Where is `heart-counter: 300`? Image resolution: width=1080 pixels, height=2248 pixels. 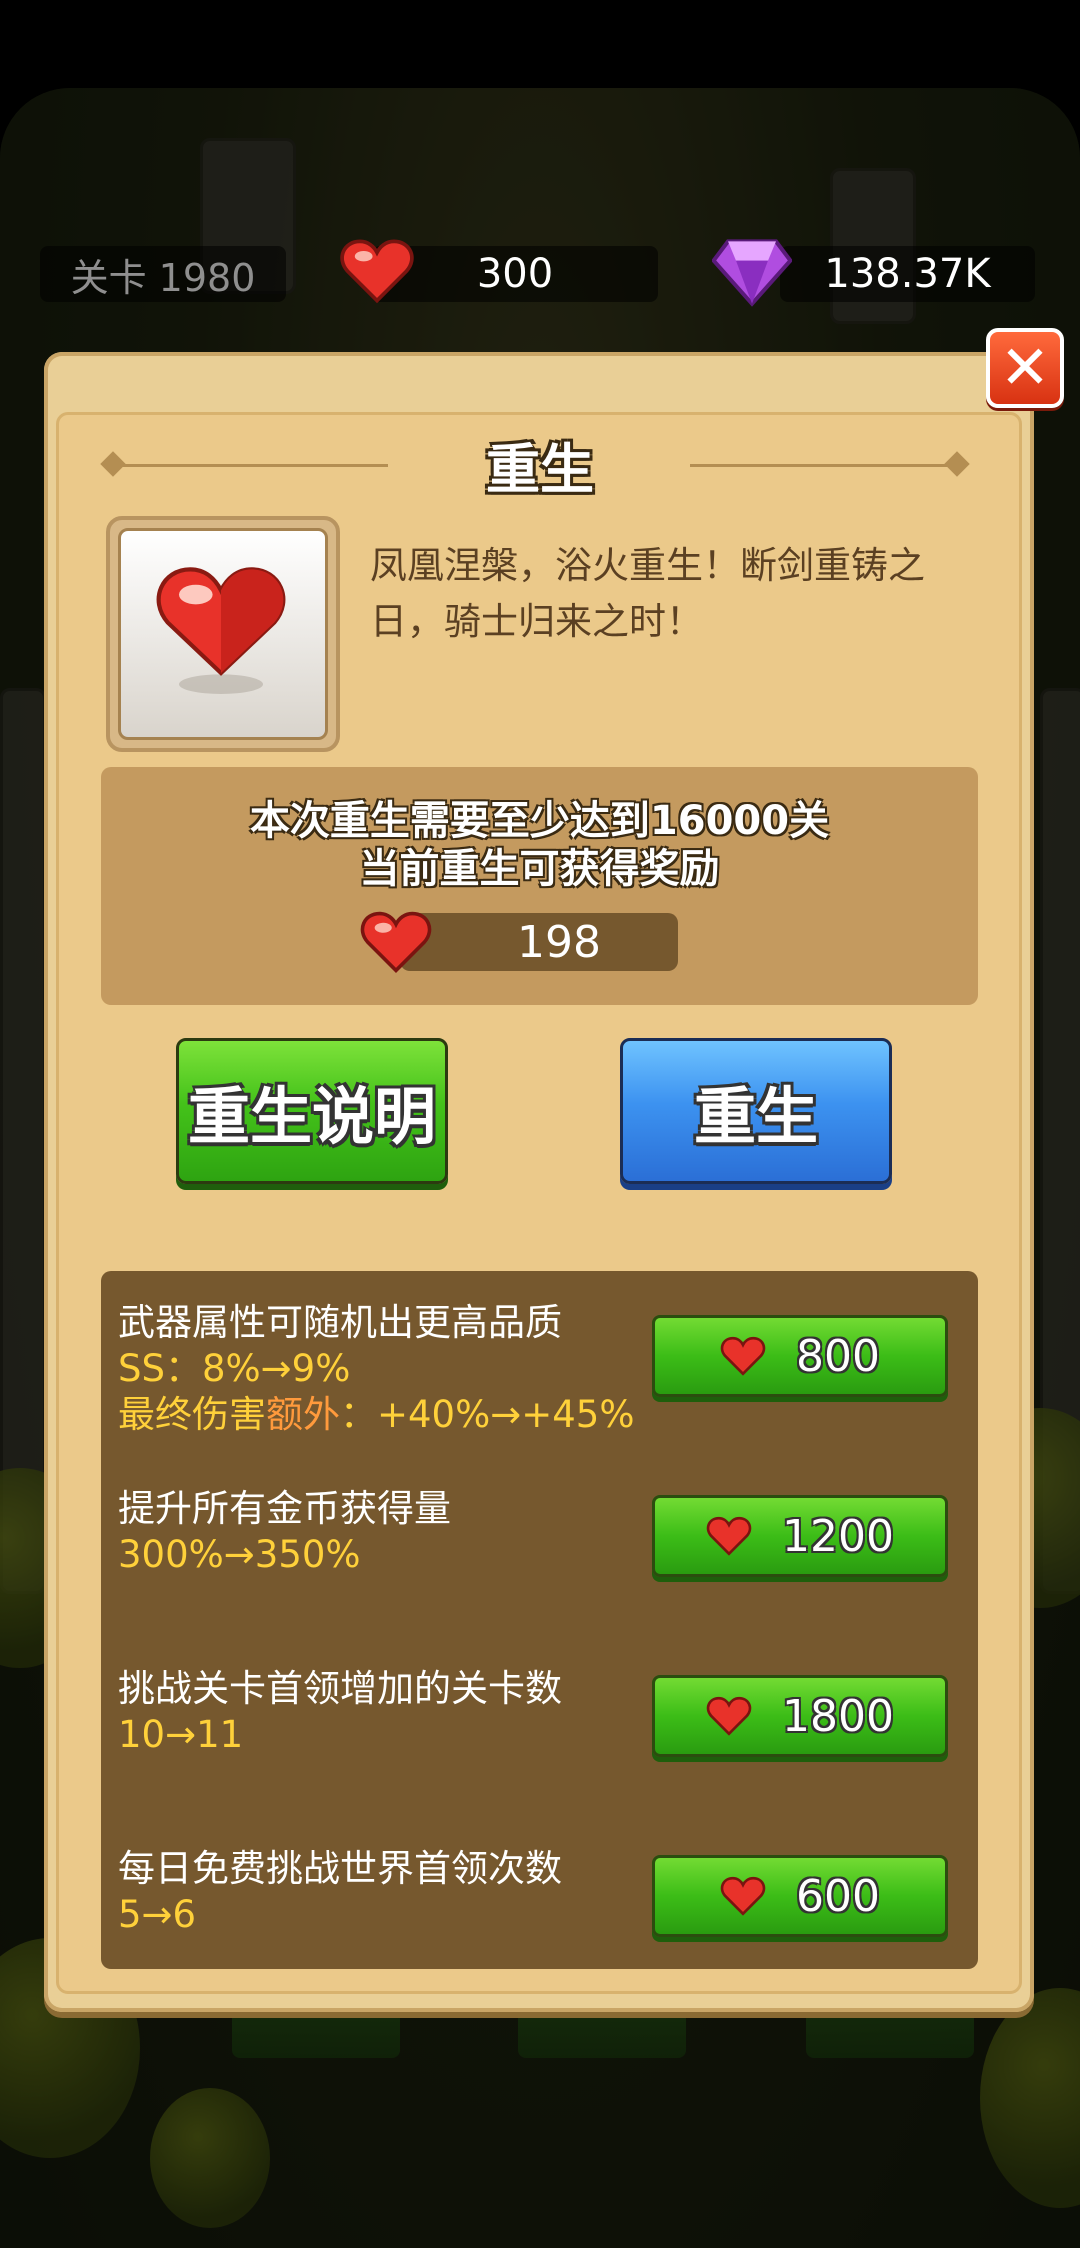
heart-counter: 300 is located at coordinates (515, 274).